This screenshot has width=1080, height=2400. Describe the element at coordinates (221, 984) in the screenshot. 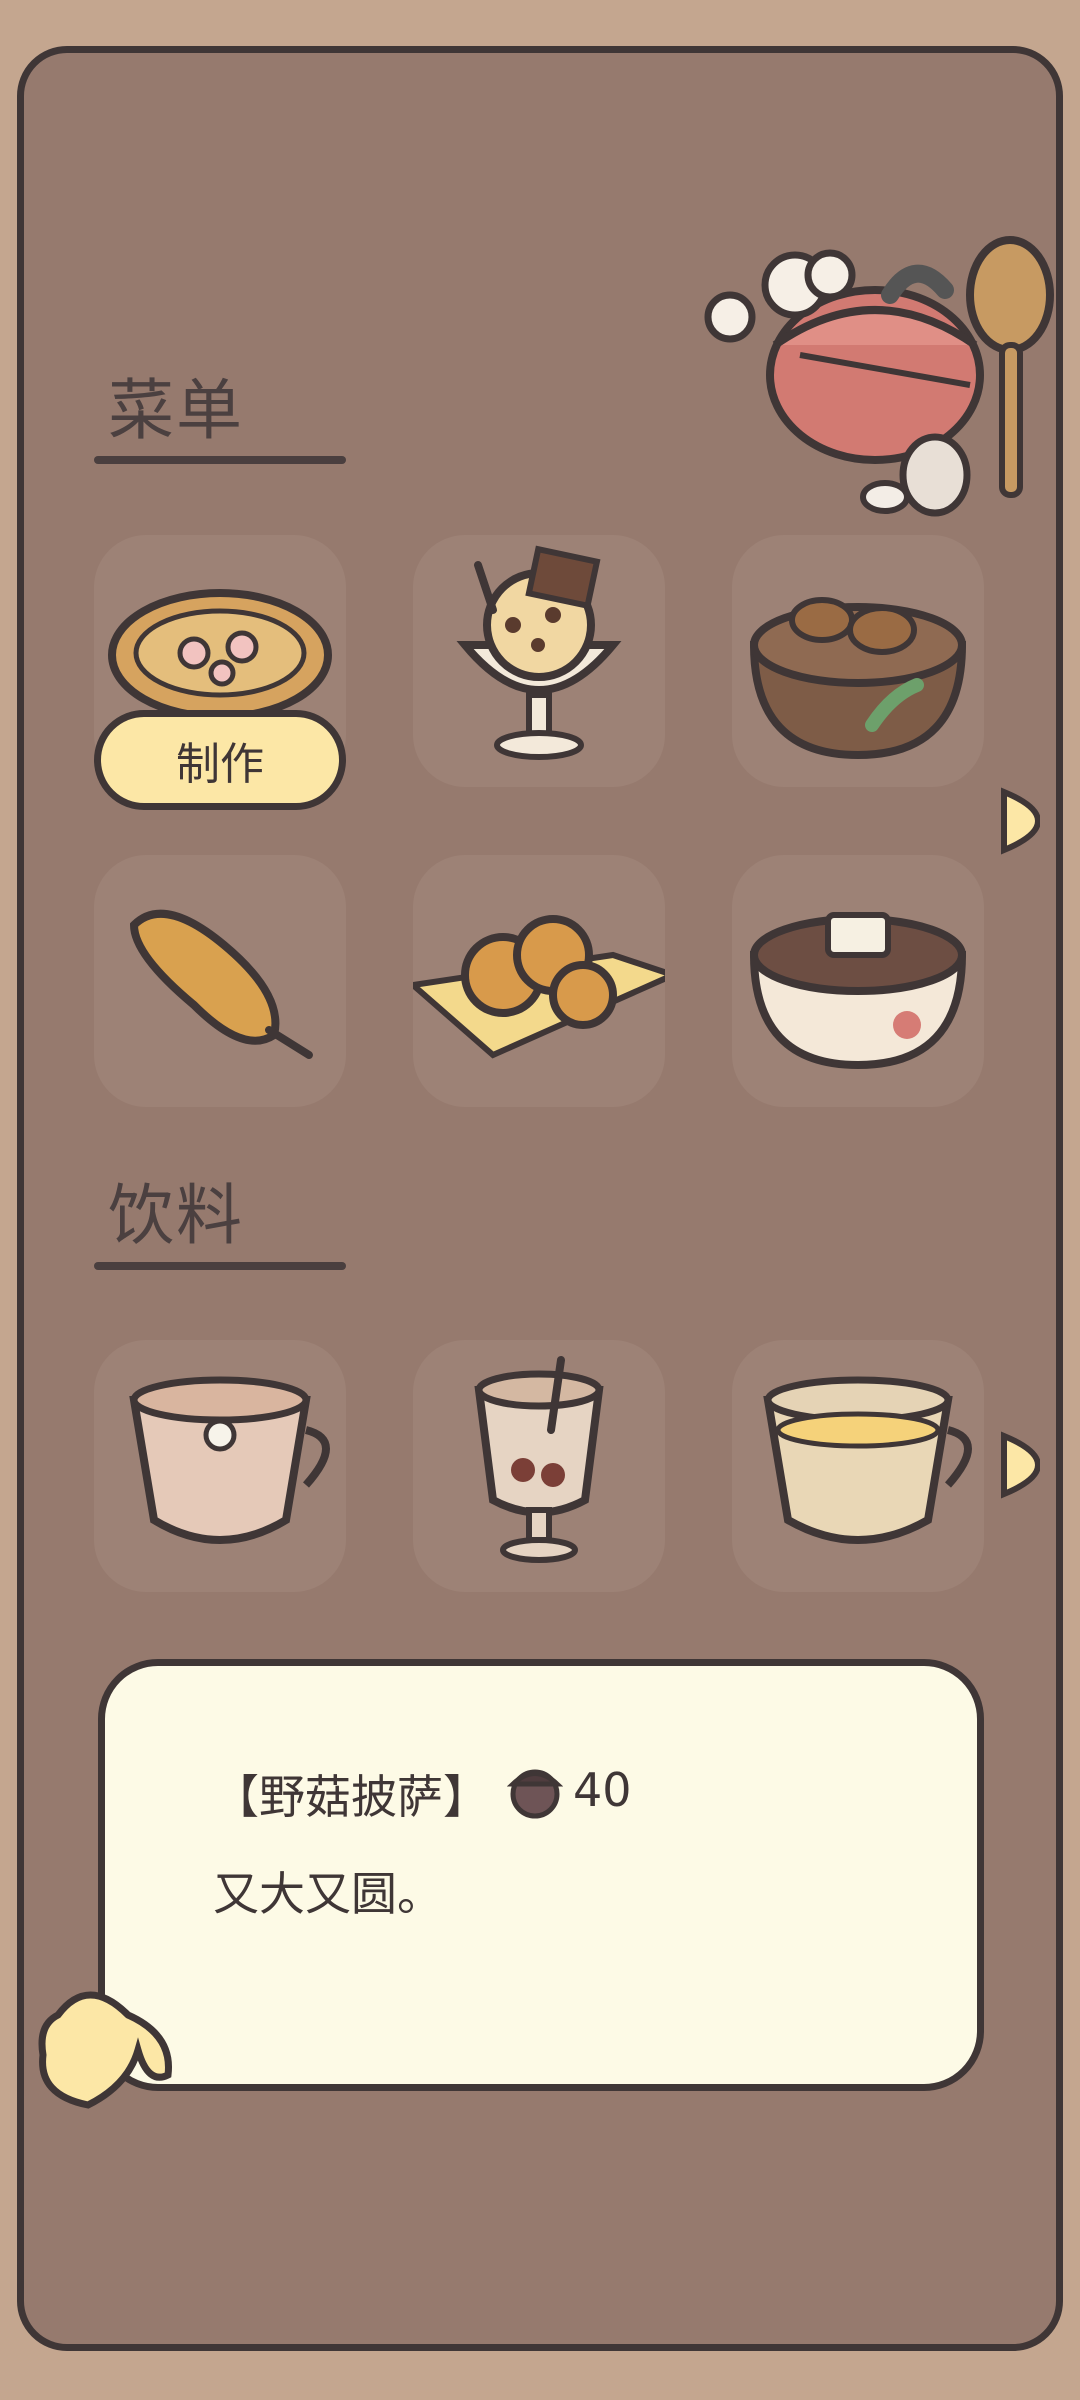

I see `corn-dog-icon` at that location.